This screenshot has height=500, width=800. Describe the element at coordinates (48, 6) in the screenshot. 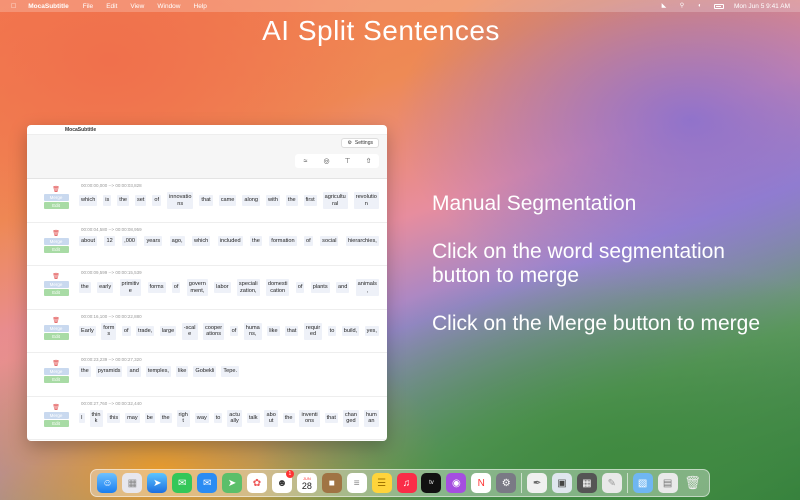

I see `menu-app-name: MocaSubtitle` at that location.